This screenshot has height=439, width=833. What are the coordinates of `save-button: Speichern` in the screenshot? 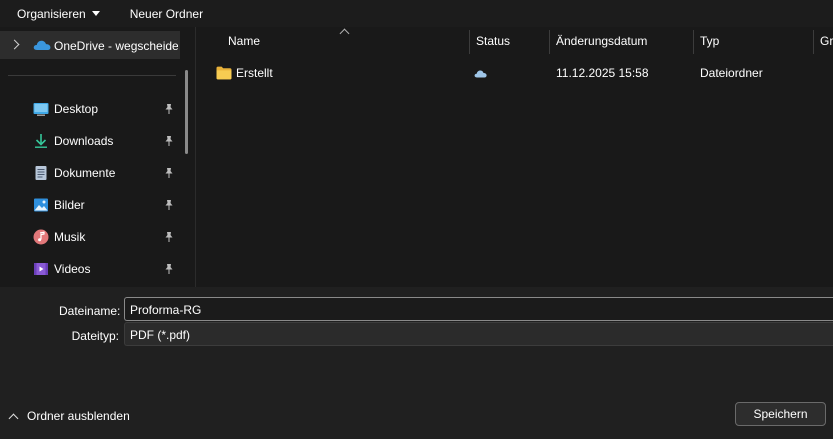 It's located at (780, 414).